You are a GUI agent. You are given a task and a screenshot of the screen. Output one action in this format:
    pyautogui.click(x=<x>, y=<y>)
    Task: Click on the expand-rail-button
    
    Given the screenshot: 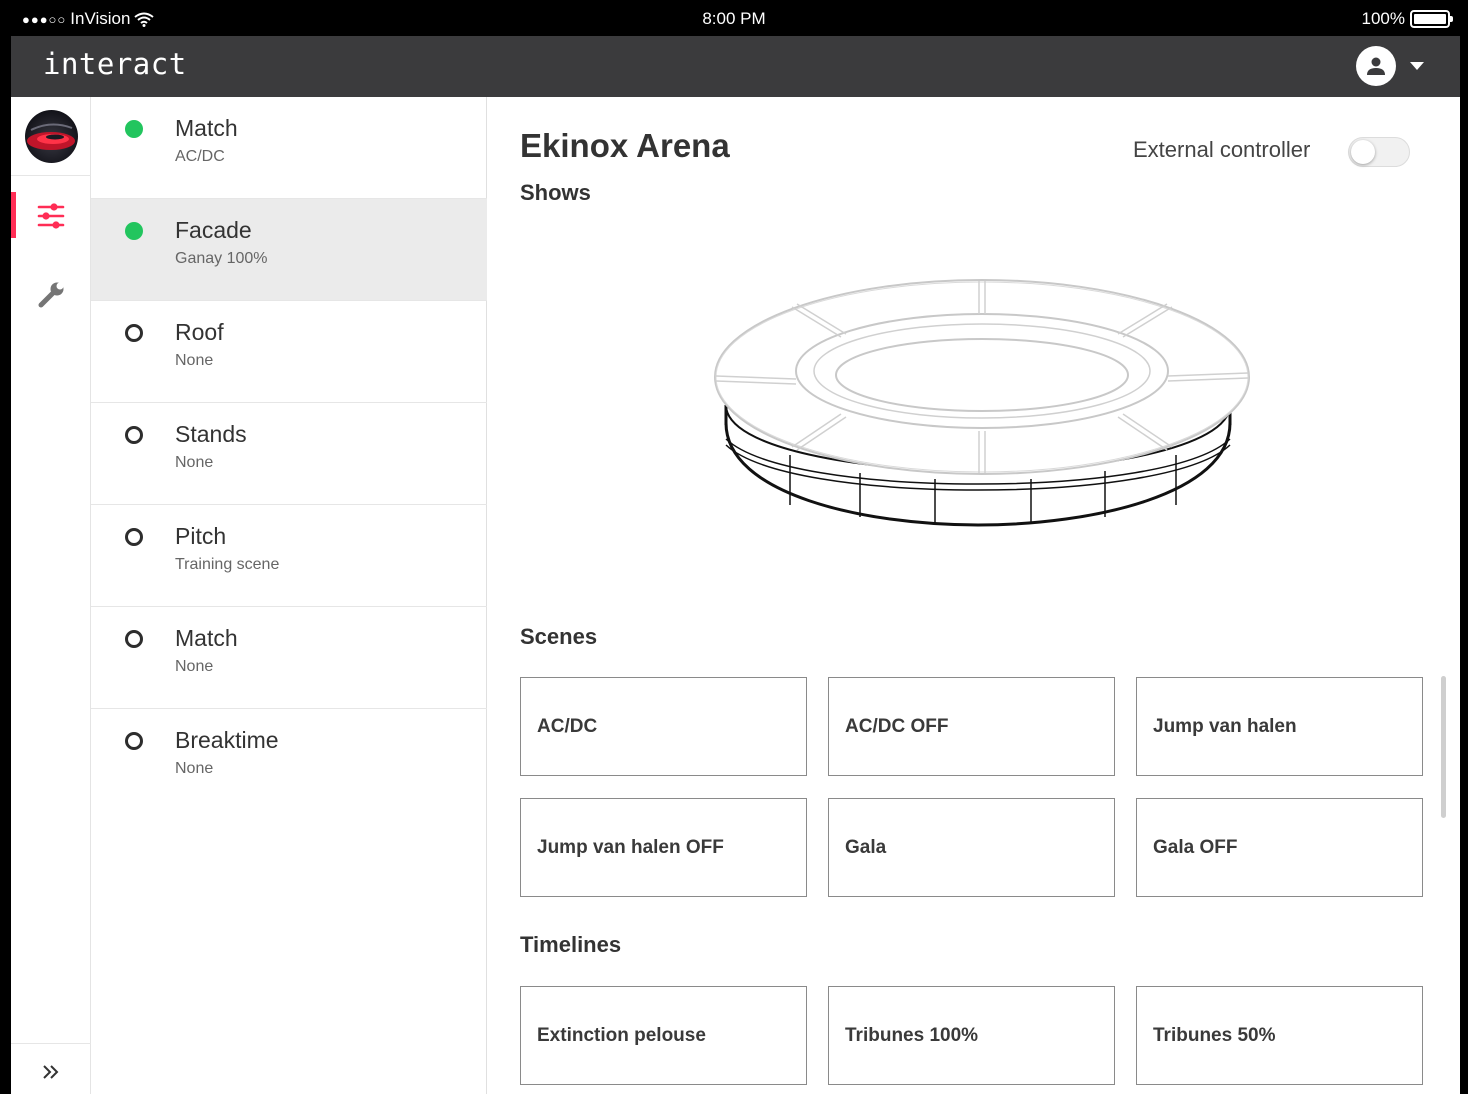 What is the action you would take?
    pyautogui.click(x=51, y=1072)
    